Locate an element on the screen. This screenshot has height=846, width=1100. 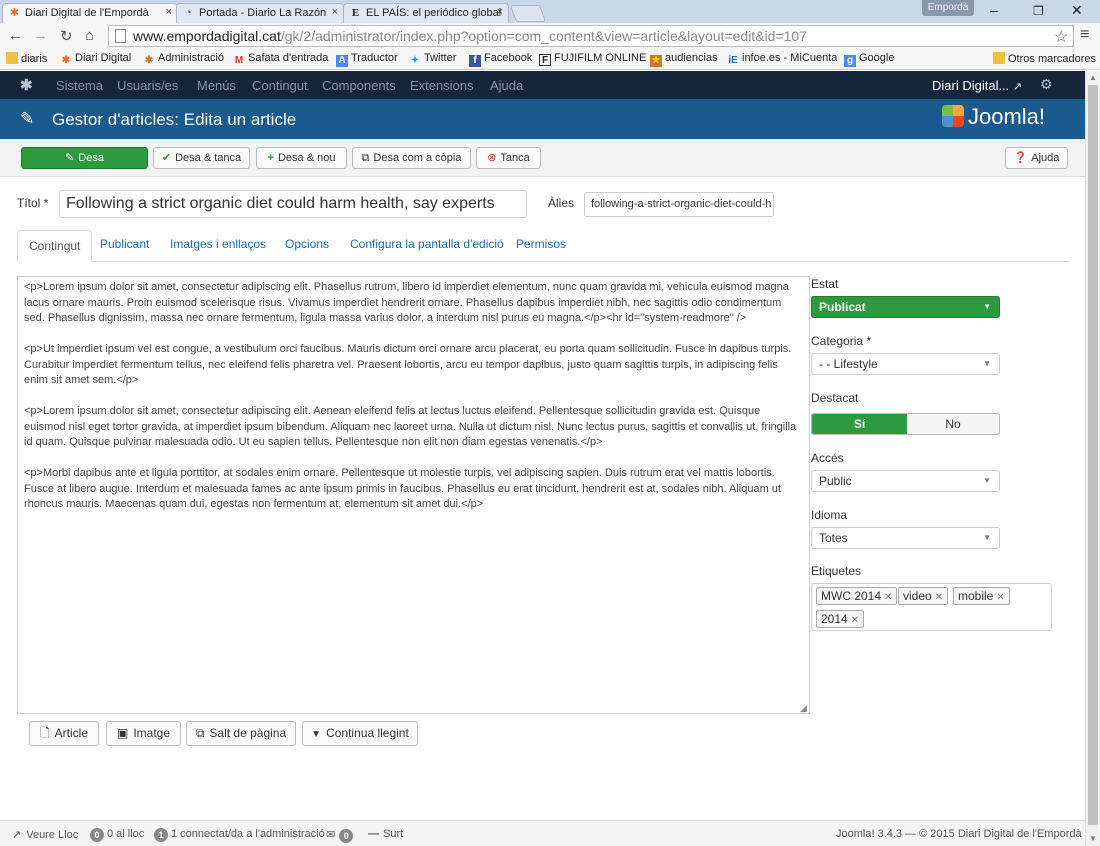
check-icon: ✔ is located at coordinates (166, 158).